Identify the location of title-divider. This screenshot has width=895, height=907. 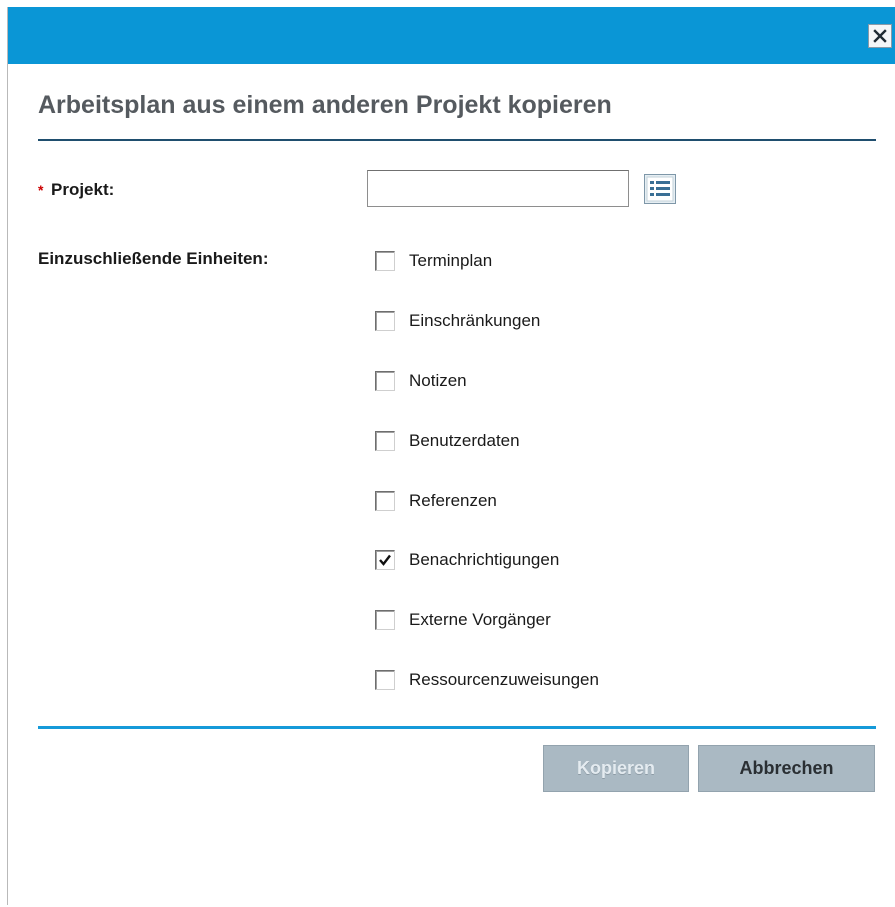
(457, 140).